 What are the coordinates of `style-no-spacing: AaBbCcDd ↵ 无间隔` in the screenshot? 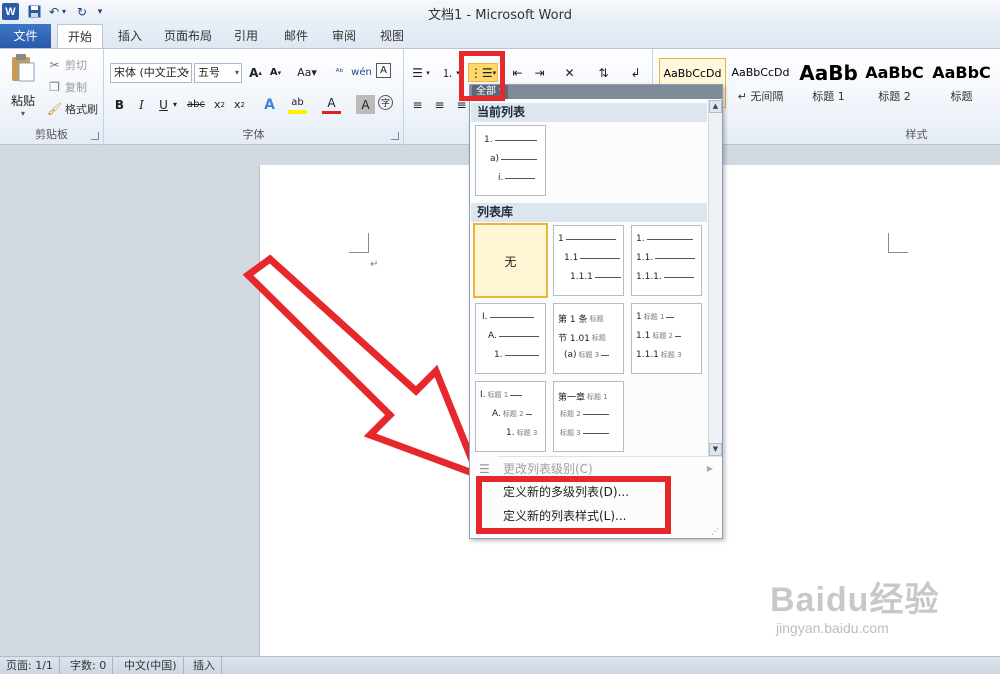 It's located at (760, 83).